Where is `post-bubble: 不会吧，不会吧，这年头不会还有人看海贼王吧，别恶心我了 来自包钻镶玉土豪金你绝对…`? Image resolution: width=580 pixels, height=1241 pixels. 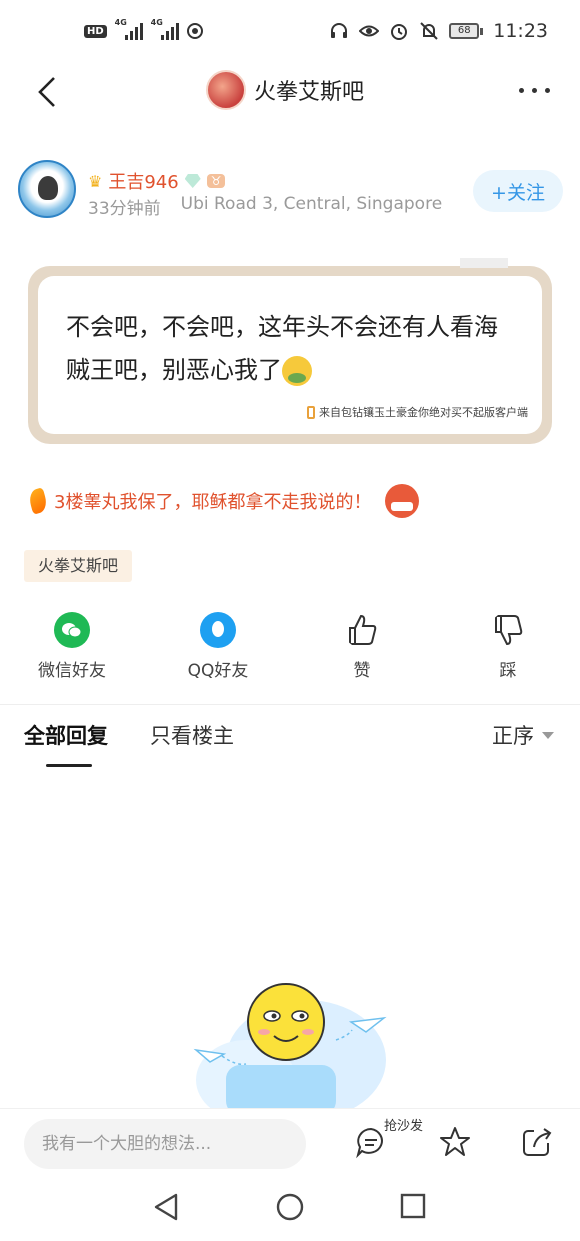 post-bubble: 不会吧，不会吧，这年头不会还有人看海贼王吧，别恶心我了 来自包钻镶玉土豪金你绝对… is located at coordinates (290, 351).